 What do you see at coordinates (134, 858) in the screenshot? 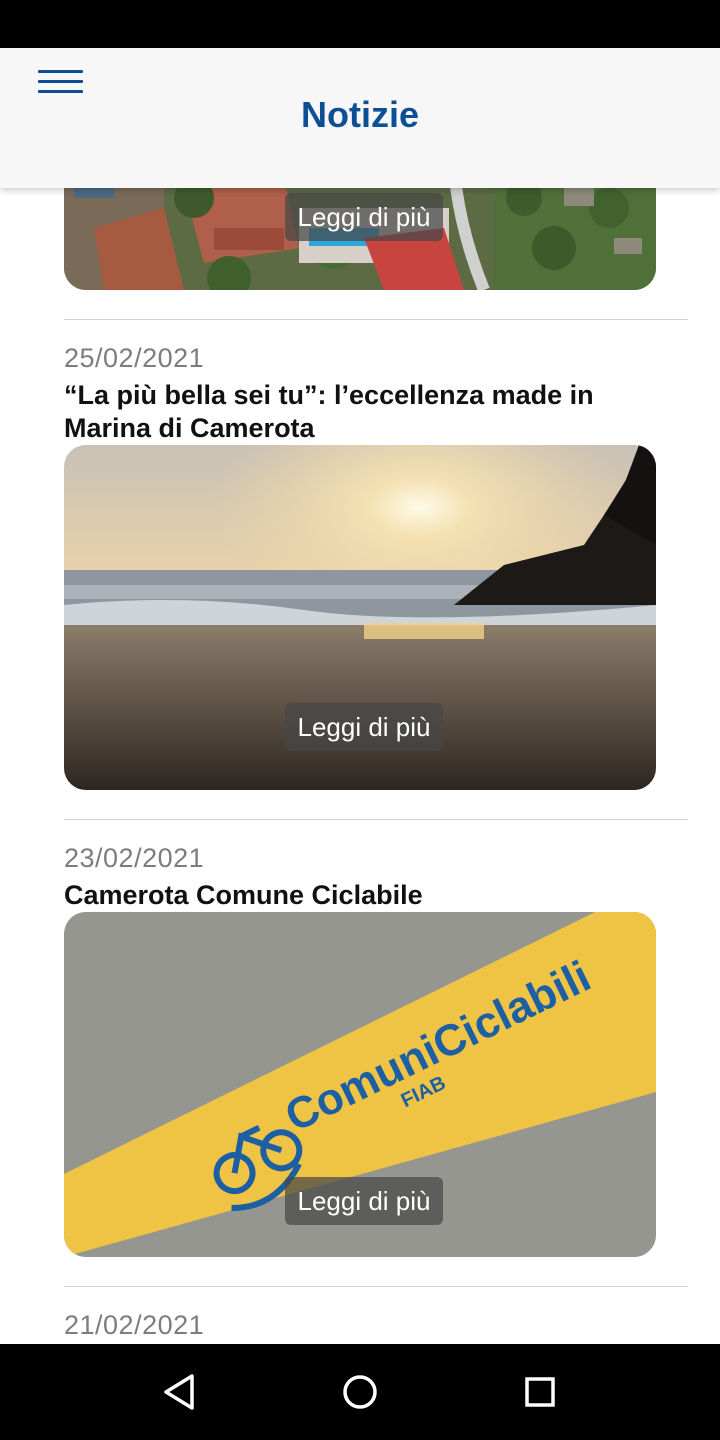
I see `news-date: 23/02/2021` at bounding box center [134, 858].